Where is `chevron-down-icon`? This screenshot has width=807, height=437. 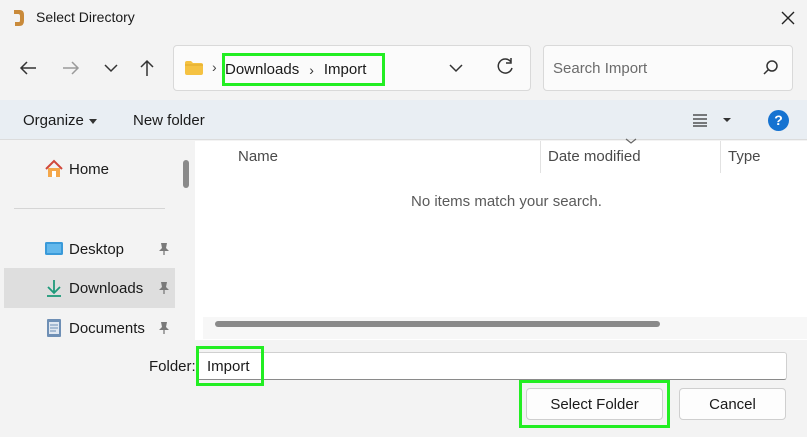
chevron-down-icon is located at coordinates (111, 68).